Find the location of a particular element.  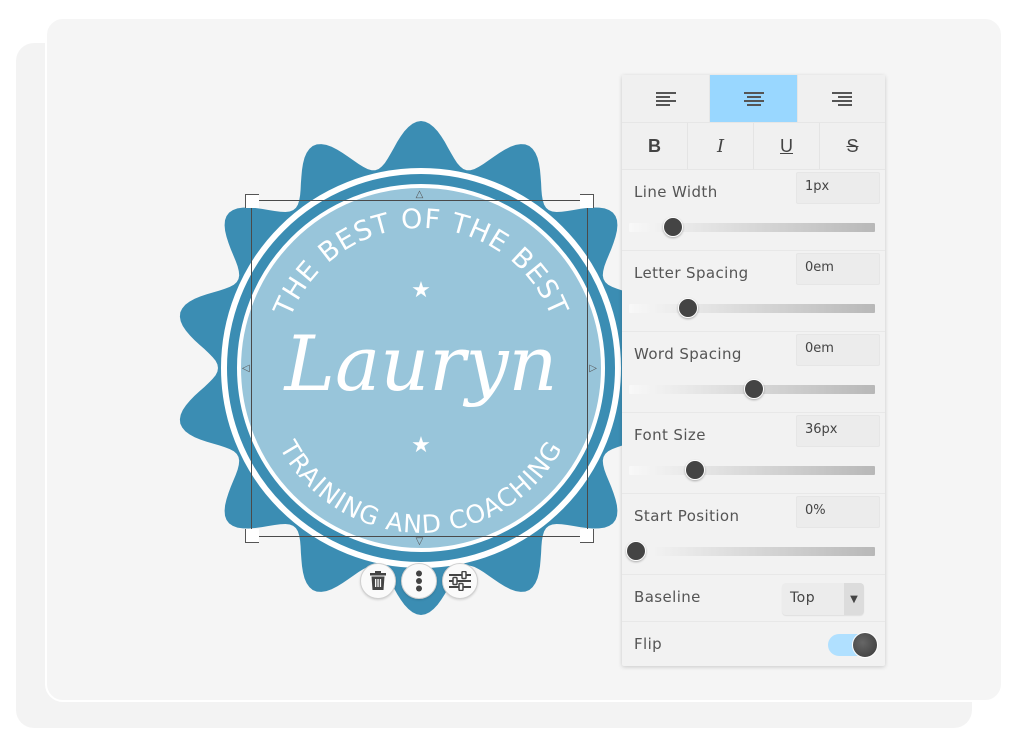

resize-handle-left-icon: ◁ is located at coordinates (246, 368).